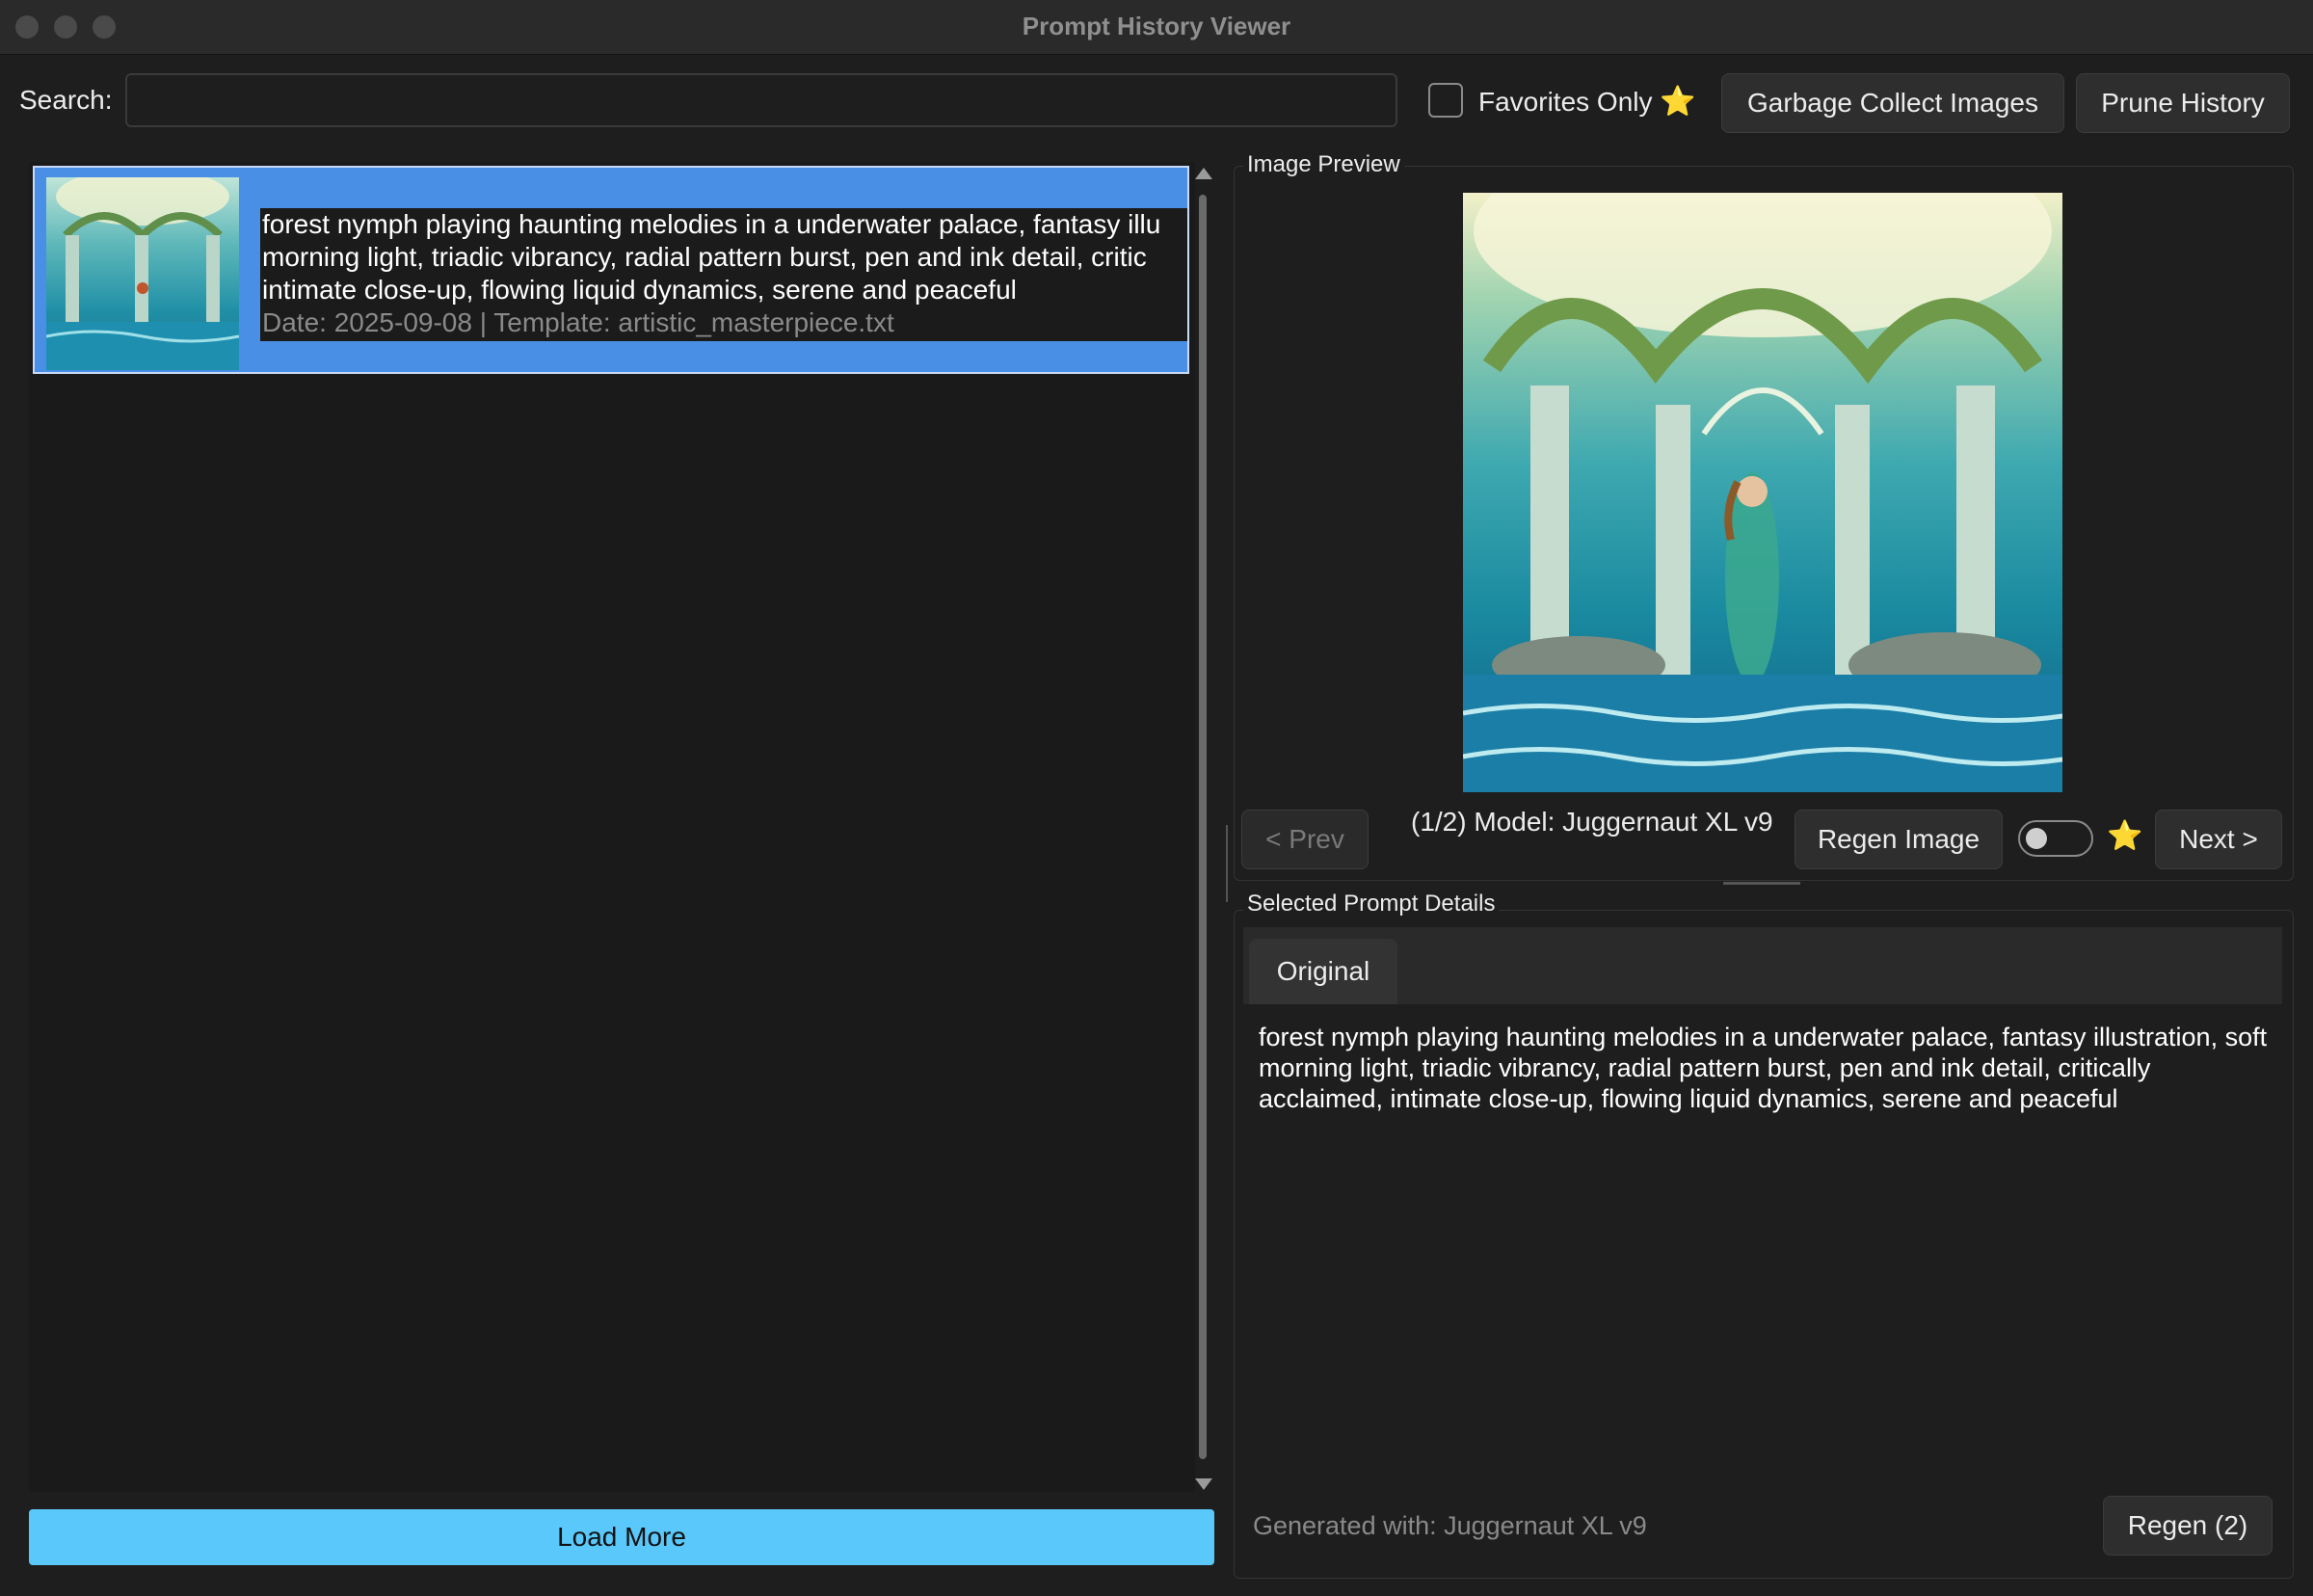  Describe the element at coordinates (1899, 839) in the screenshot. I see `regen-image-button: Regen Image` at that location.